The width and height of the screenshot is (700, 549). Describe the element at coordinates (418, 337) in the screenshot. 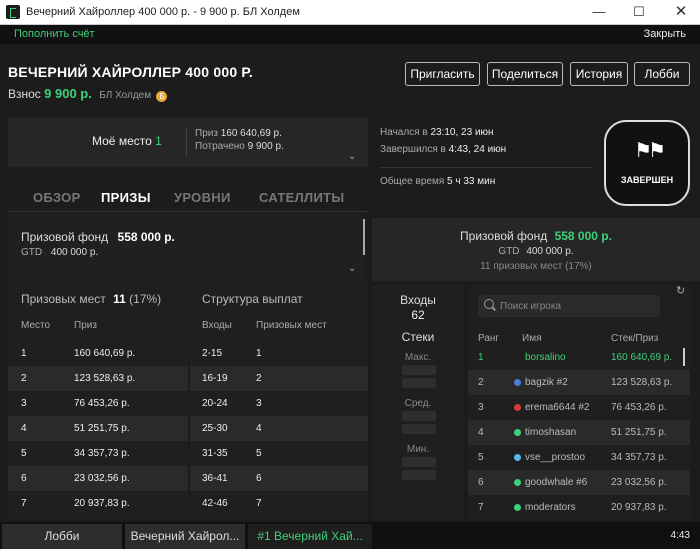

I see `stacks-label: Стеки` at that location.